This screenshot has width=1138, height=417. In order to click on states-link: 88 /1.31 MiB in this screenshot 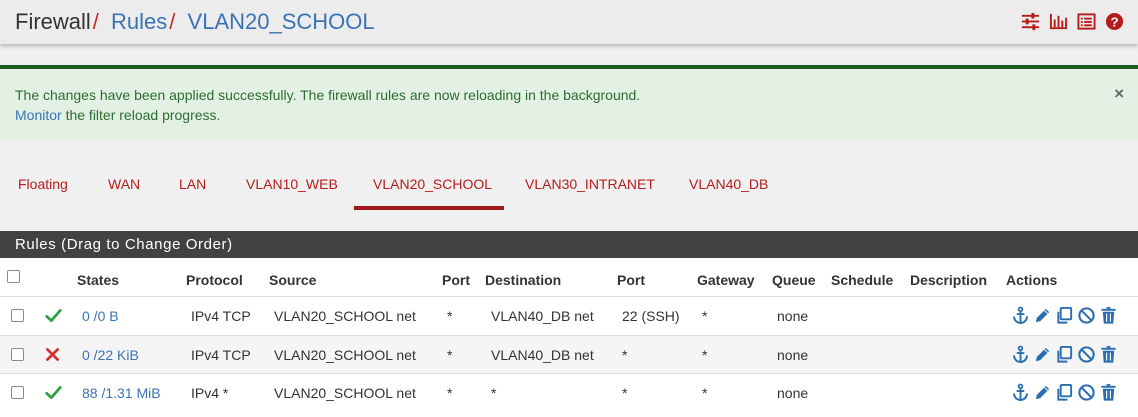, I will do `click(121, 393)`.